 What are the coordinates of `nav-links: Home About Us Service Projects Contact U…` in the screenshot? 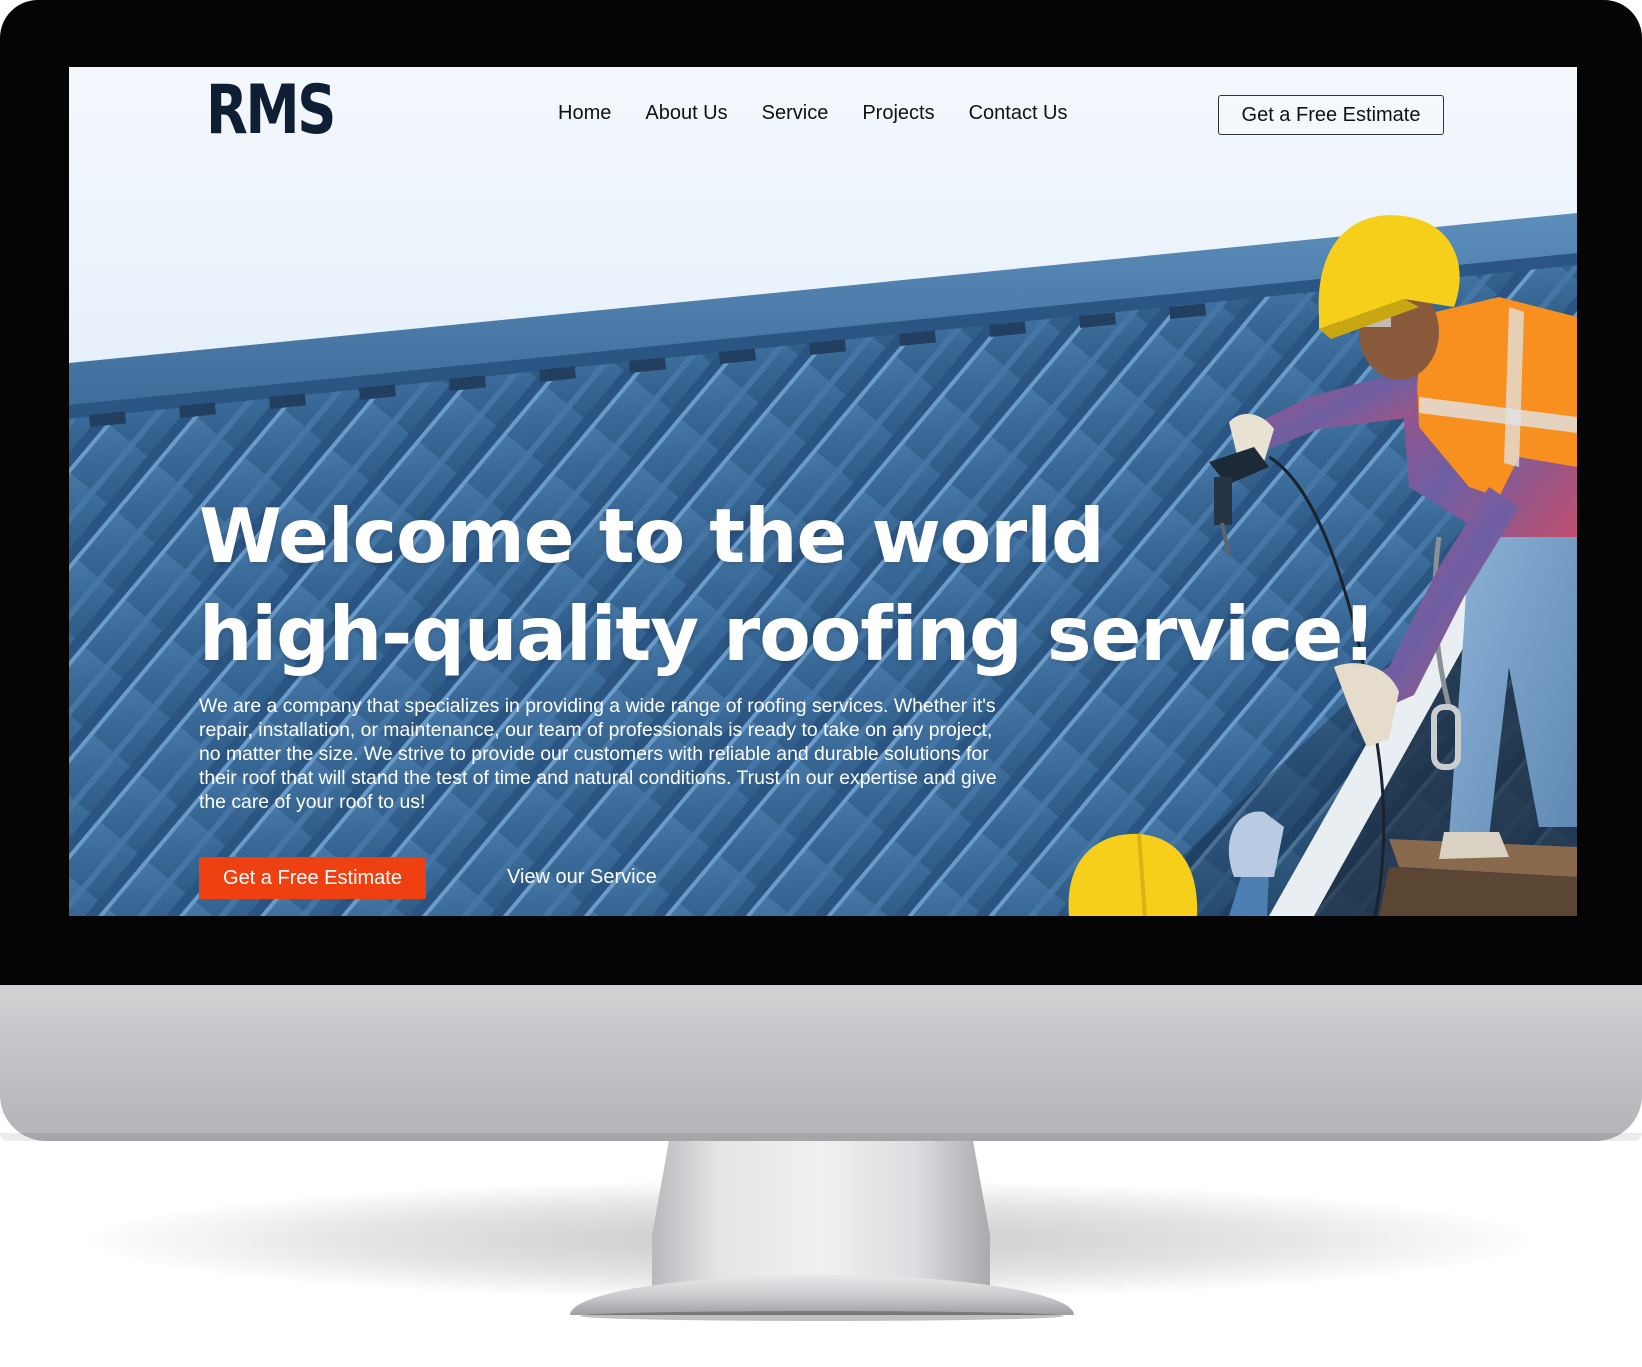 It's located at (813, 113).